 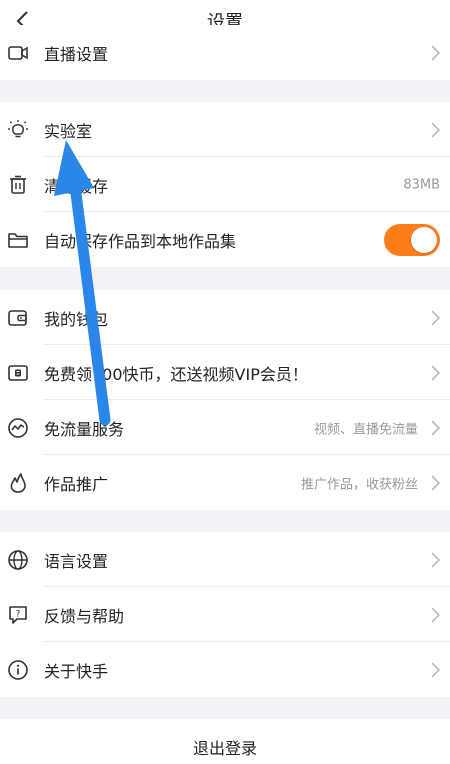 I want to click on settings-group-live: 直播设置, so click(x=225, y=52).